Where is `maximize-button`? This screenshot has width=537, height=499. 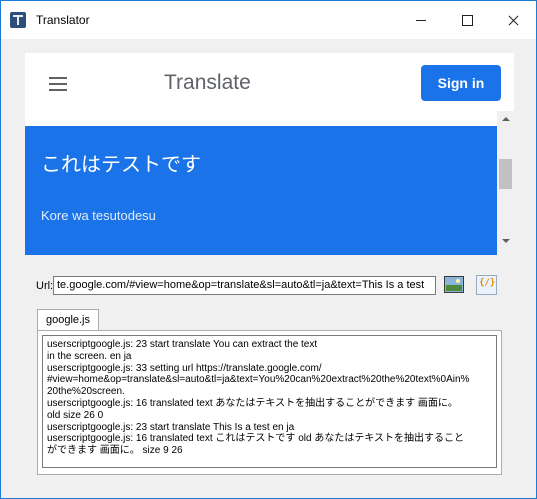
maximize-button is located at coordinates (467, 20).